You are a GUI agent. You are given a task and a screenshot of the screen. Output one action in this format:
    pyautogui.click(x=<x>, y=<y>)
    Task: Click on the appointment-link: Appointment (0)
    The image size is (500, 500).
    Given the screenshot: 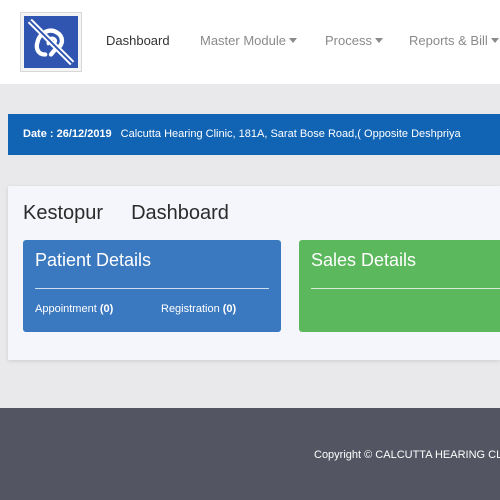 What is the action you would take?
    pyautogui.click(x=74, y=309)
    